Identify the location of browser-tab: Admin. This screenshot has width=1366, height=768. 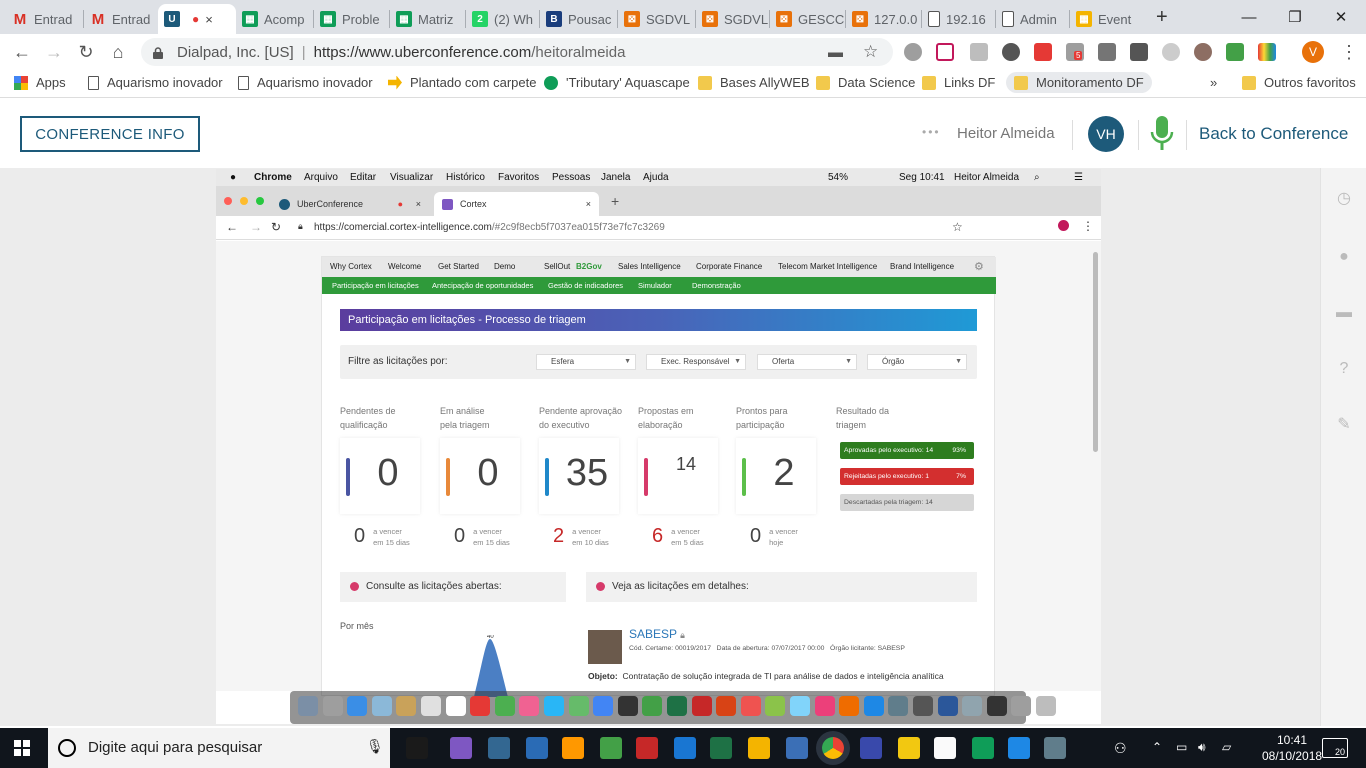
(1034, 19).